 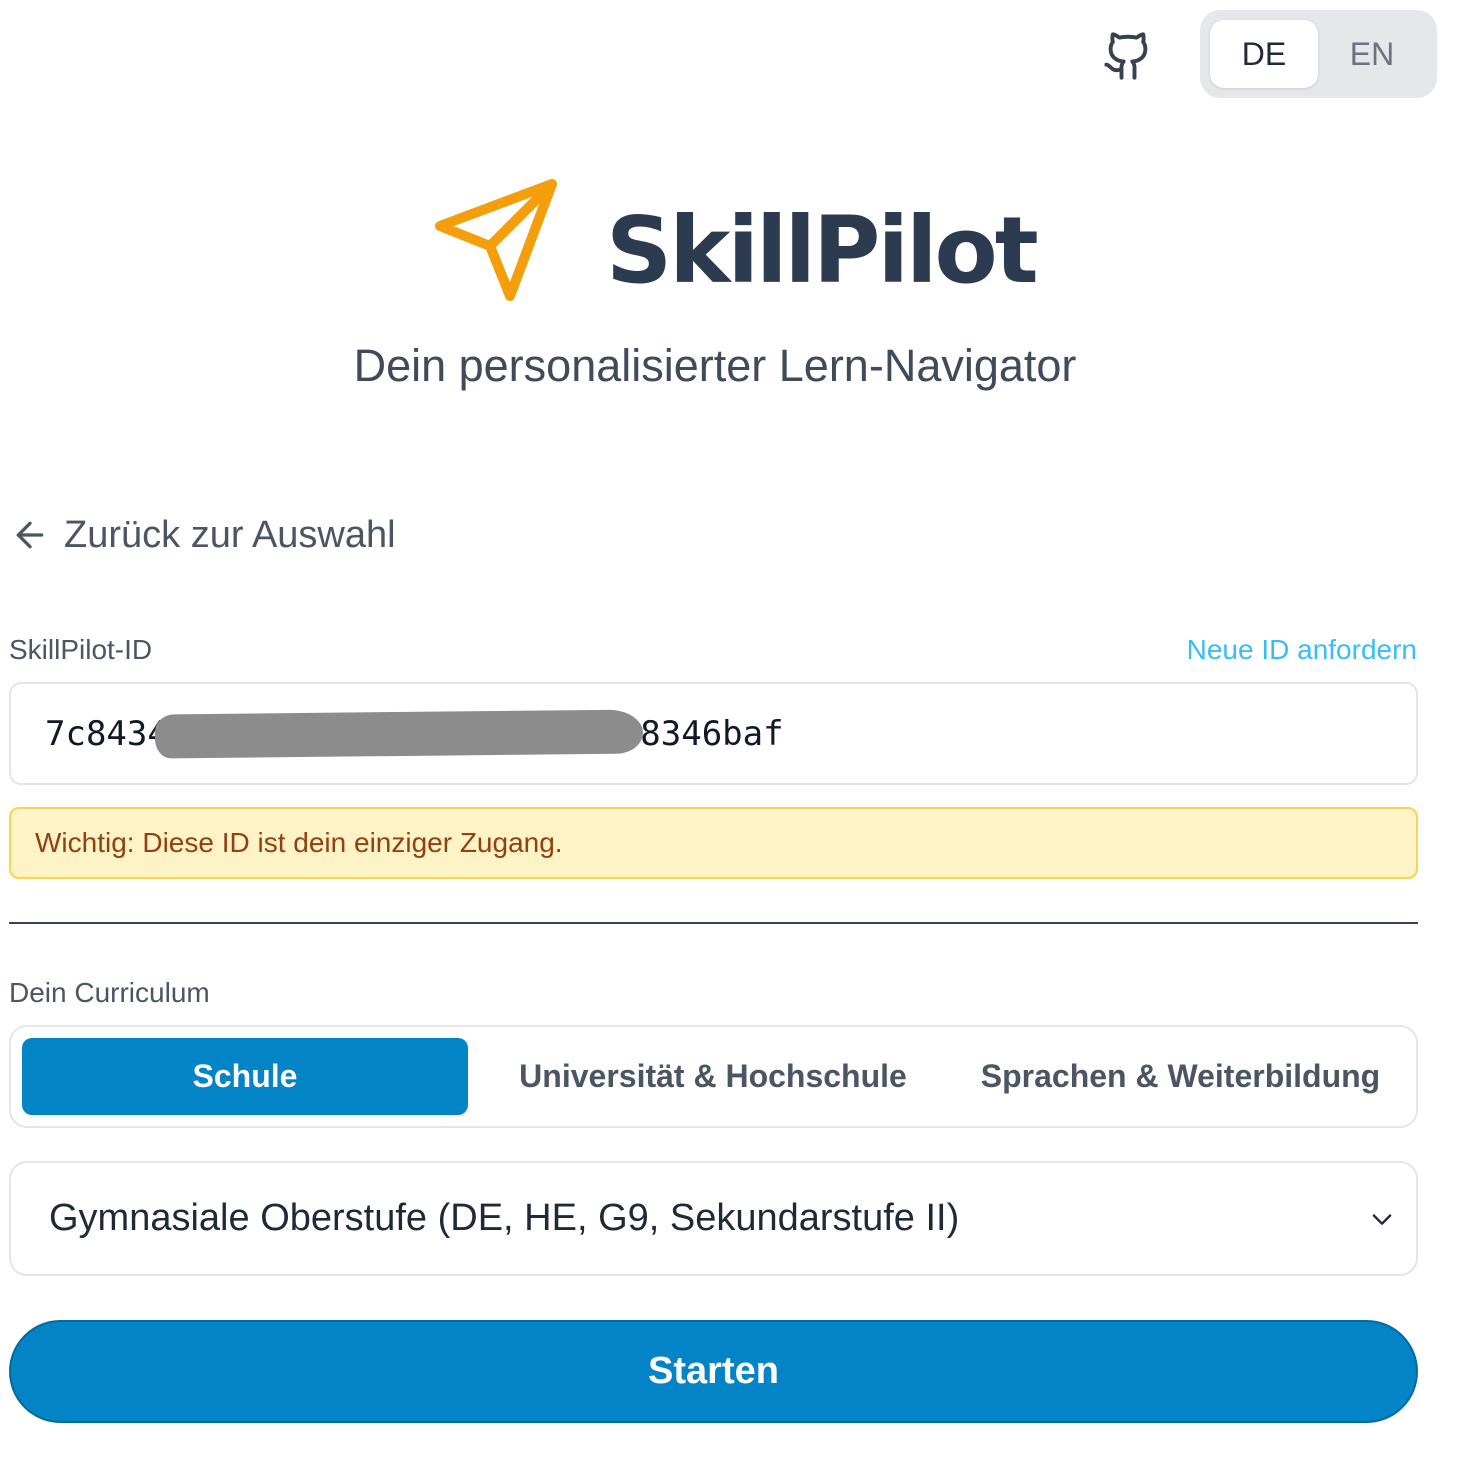 What do you see at coordinates (1372, 54) in the screenshot?
I see `lang-button-en: EN` at bounding box center [1372, 54].